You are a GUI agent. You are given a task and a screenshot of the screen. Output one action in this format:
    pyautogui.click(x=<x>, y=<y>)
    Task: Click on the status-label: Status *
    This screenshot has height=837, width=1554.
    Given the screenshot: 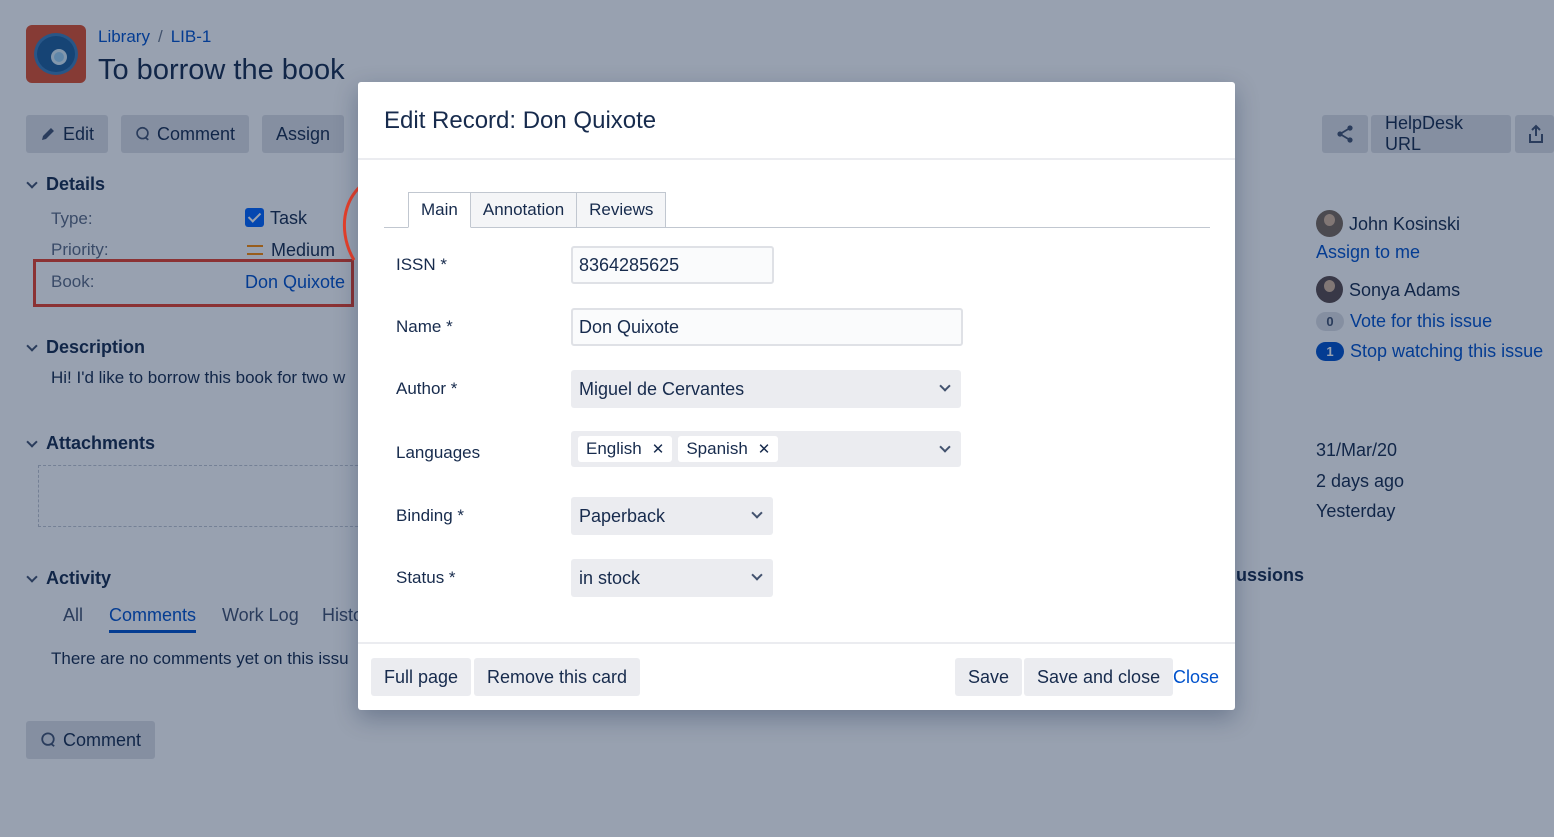 What is the action you would take?
    pyautogui.click(x=426, y=577)
    